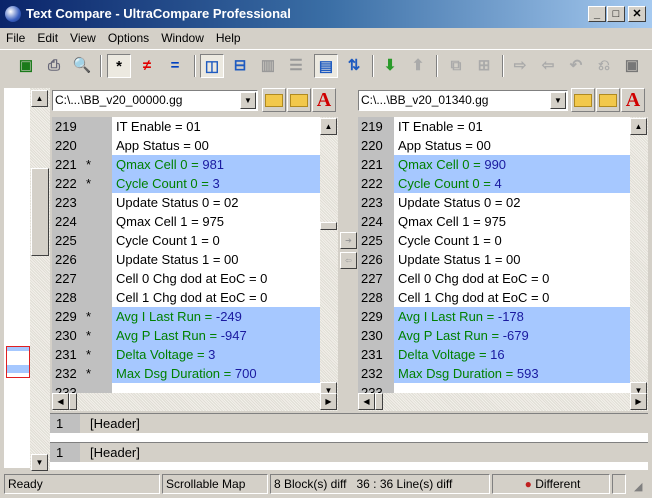 The image size is (652, 498). What do you see at coordinates (456, 66) in the screenshot?
I see `merge-icon: ⧉` at bounding box center [456, 66].